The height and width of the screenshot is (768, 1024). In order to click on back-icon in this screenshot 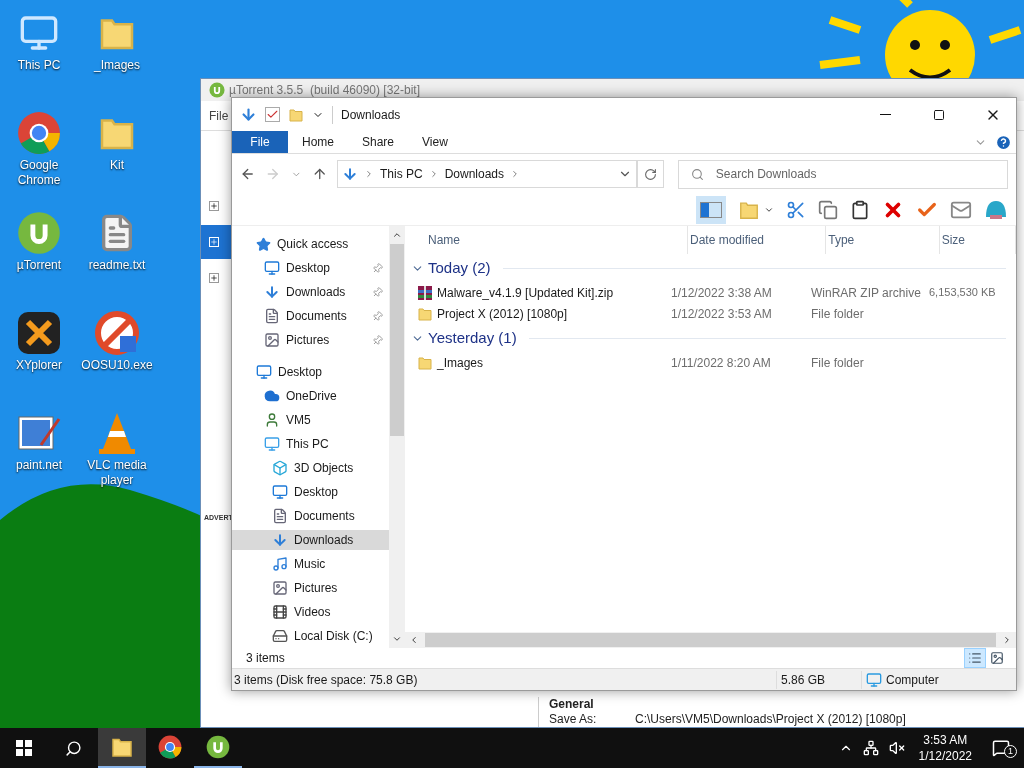, I will do `click(248, 174)`.